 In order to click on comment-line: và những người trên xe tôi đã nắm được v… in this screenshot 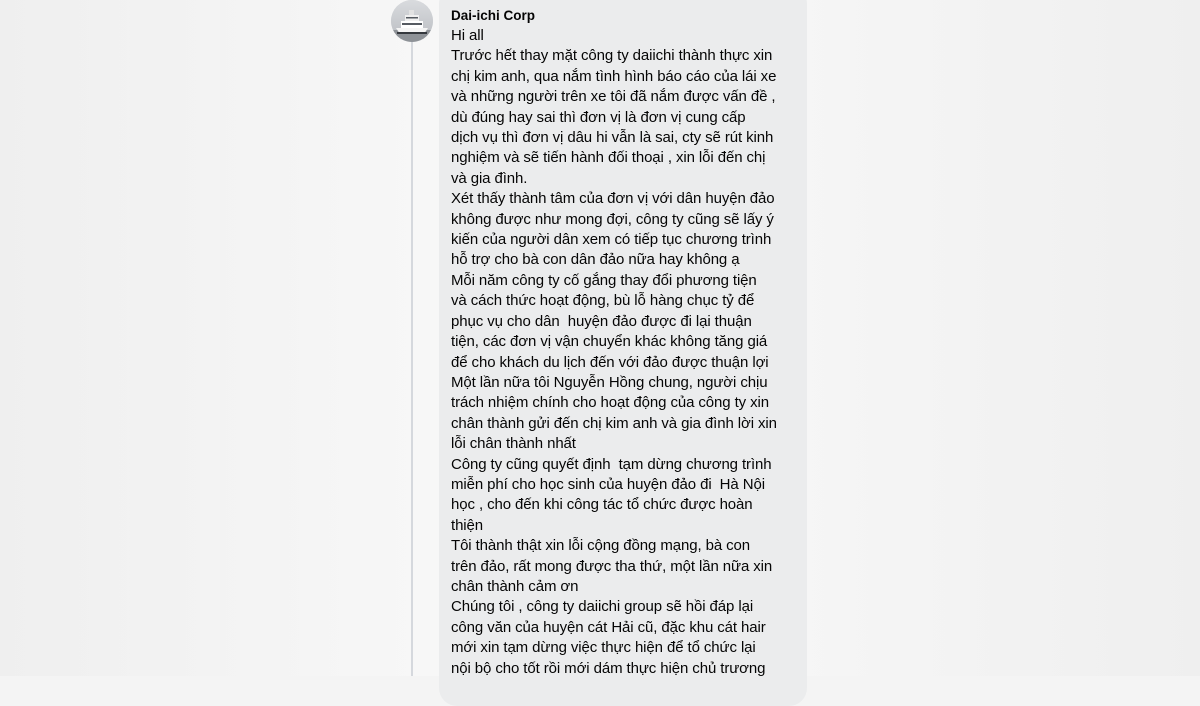, I will do `click(613, 97)`.